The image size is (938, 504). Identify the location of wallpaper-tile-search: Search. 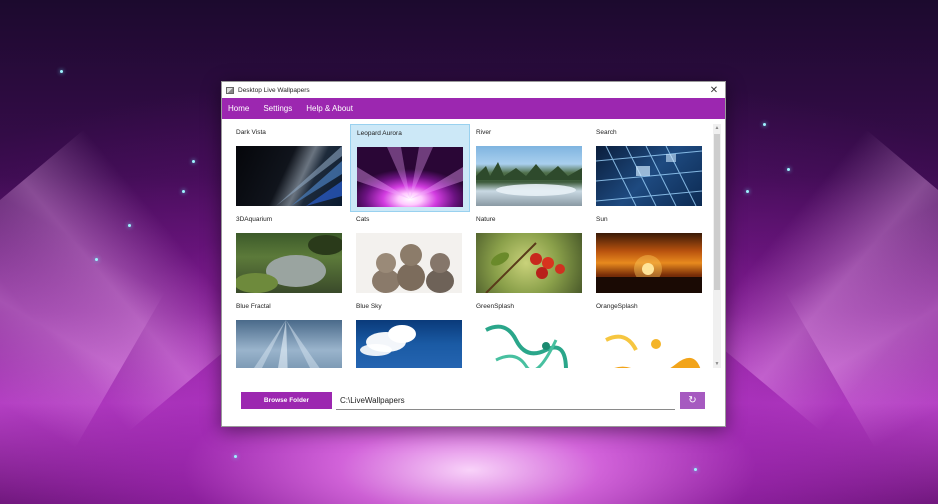
(650, 168).